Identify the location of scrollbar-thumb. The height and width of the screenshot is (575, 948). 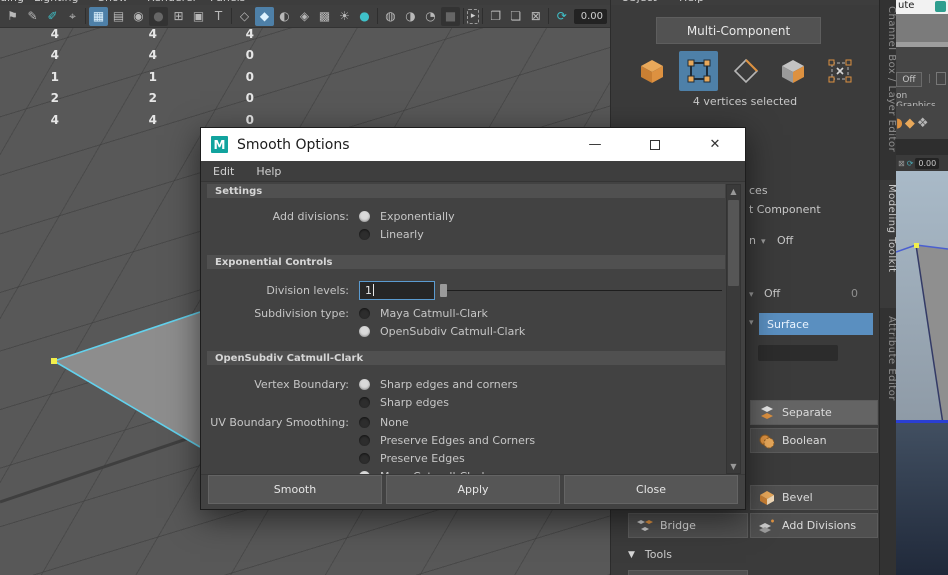
(733, 243).